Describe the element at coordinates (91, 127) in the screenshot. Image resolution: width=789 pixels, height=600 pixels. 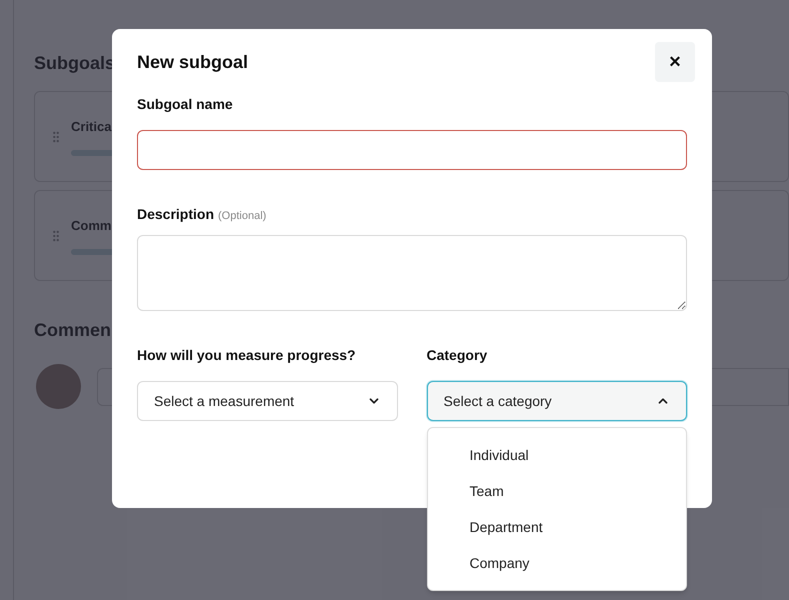
I see `subgoal-title: Critica` at that location.